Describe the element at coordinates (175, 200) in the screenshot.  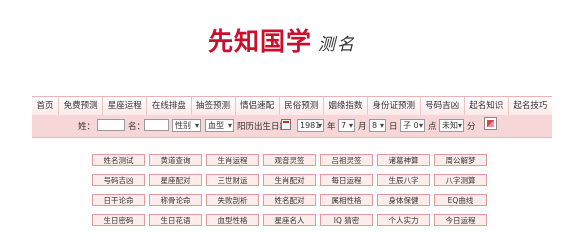
I see `link-bone-weight-fortune: 称骨论命` at that location.